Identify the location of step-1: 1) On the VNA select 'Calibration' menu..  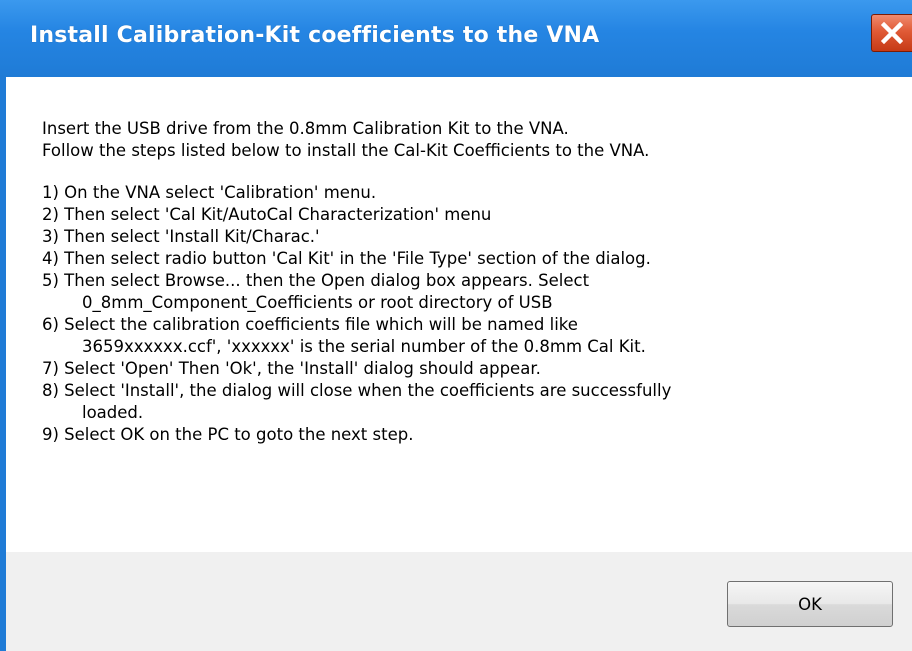
(209, 192).